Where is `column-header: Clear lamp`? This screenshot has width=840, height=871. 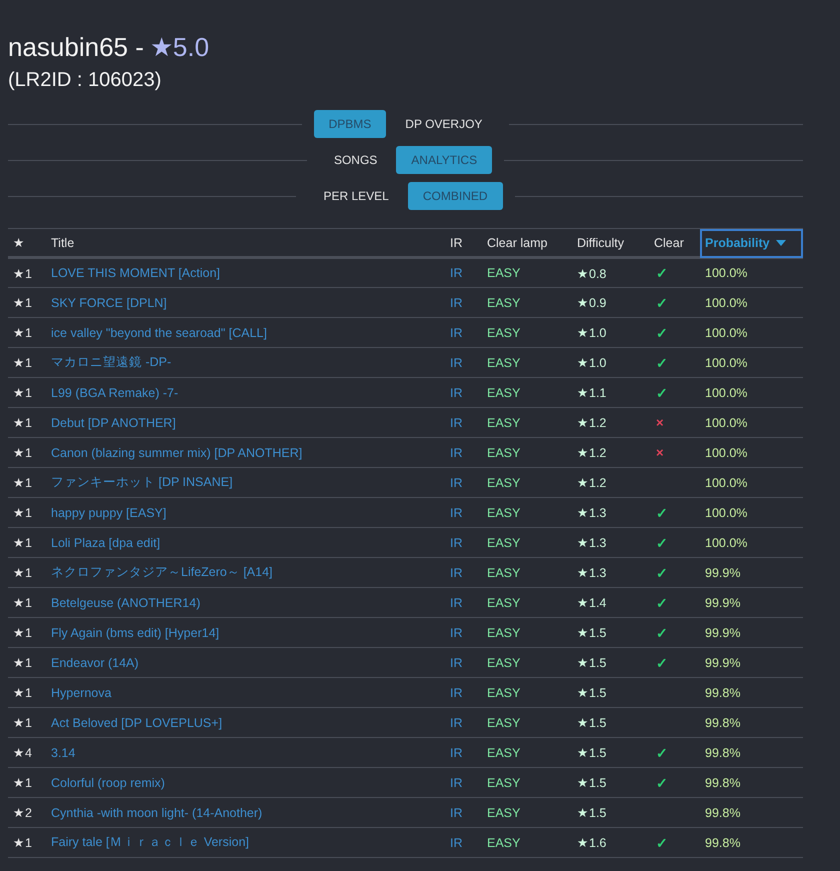 column-header: Clear lamp is located at coordinates (527, 243).